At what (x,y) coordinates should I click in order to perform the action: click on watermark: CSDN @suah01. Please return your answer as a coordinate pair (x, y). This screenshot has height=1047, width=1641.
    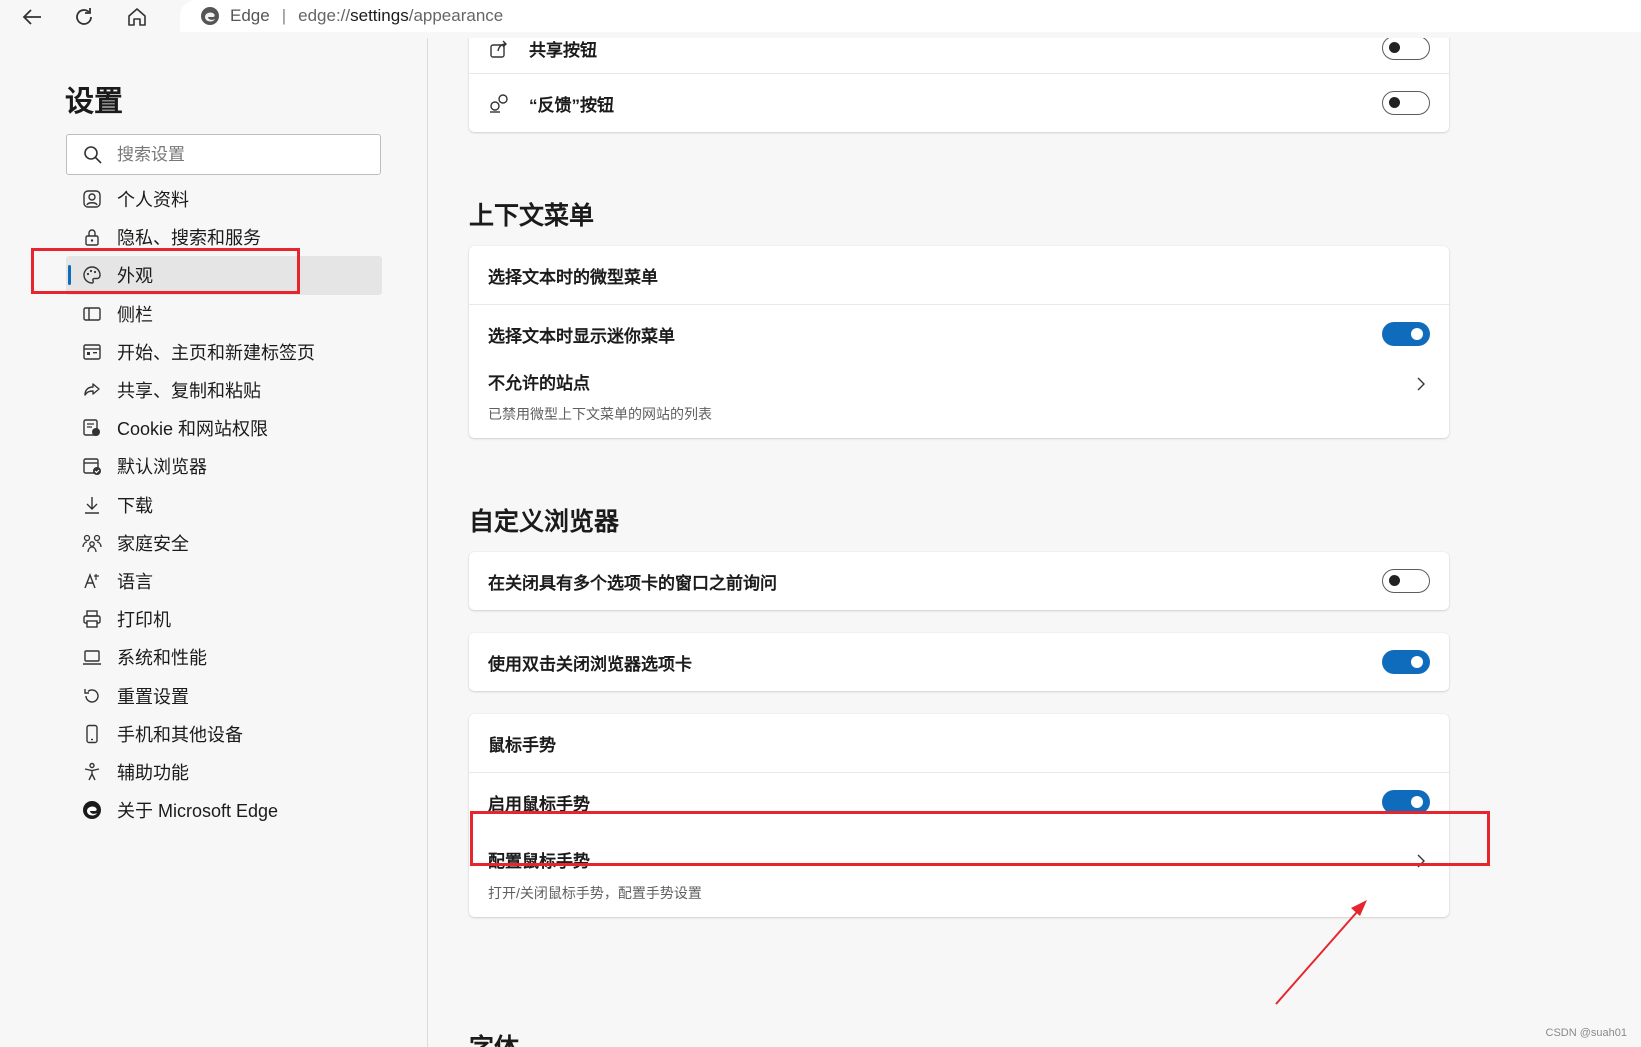
    Looking at the image, I should click on (1586, 1033).